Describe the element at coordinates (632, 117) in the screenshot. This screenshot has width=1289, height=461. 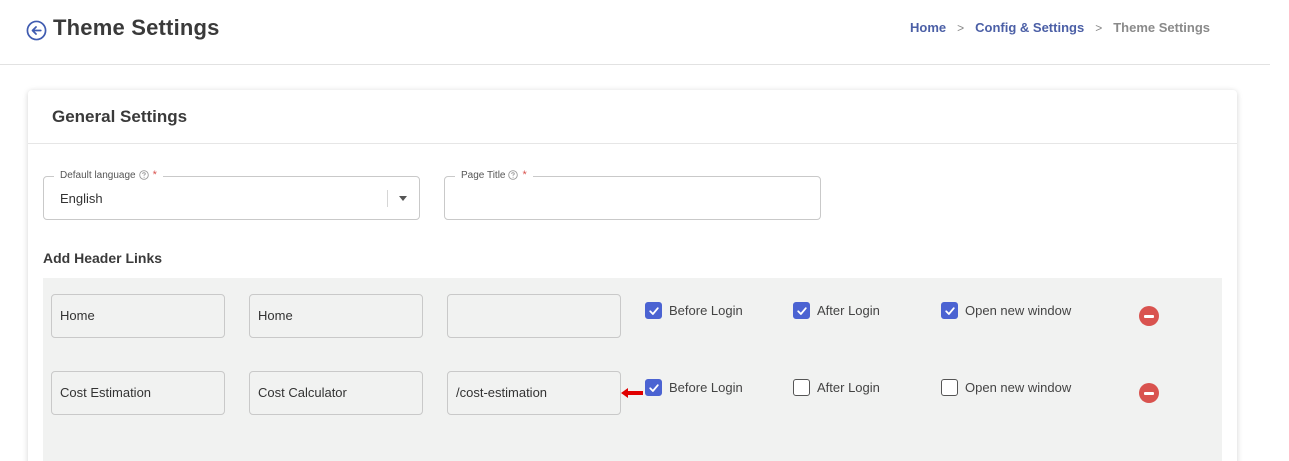
I see `card-header: General Settings` at that location.